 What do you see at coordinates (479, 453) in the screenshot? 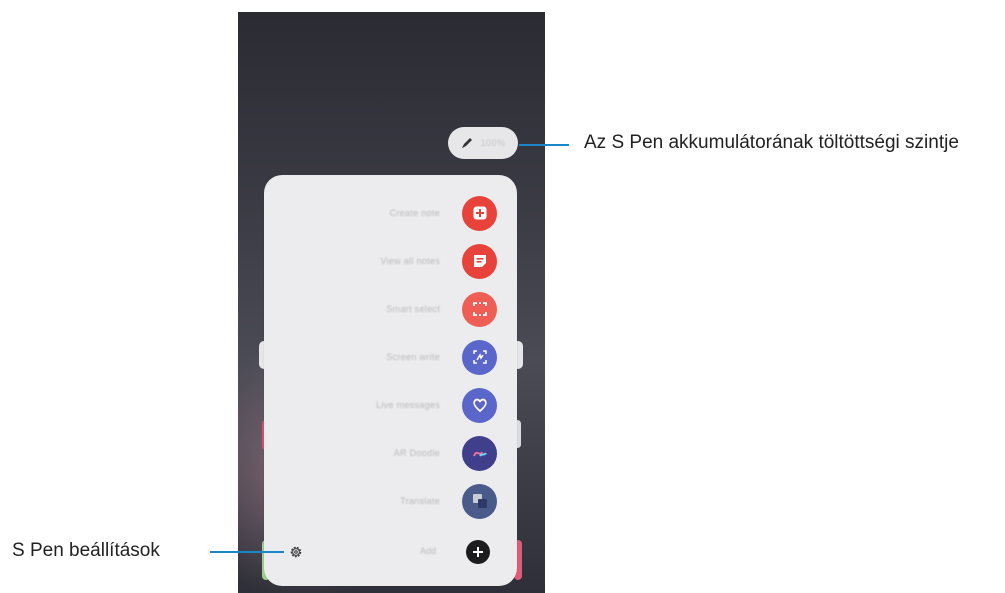
I see `ar-doodle-icon` at bounding box center [479, 453].